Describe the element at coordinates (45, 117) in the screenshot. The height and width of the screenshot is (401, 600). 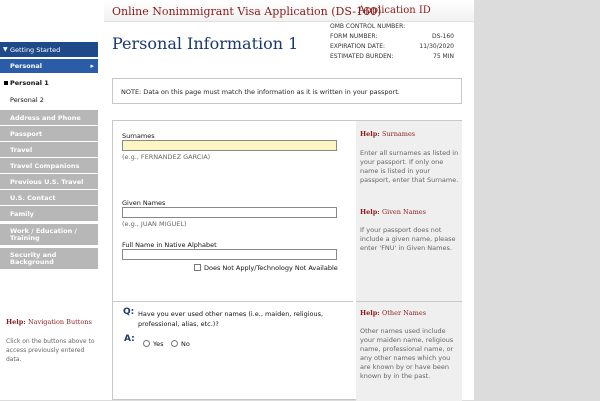
I see `sidebar-item-label: Address and Phone` at that location.